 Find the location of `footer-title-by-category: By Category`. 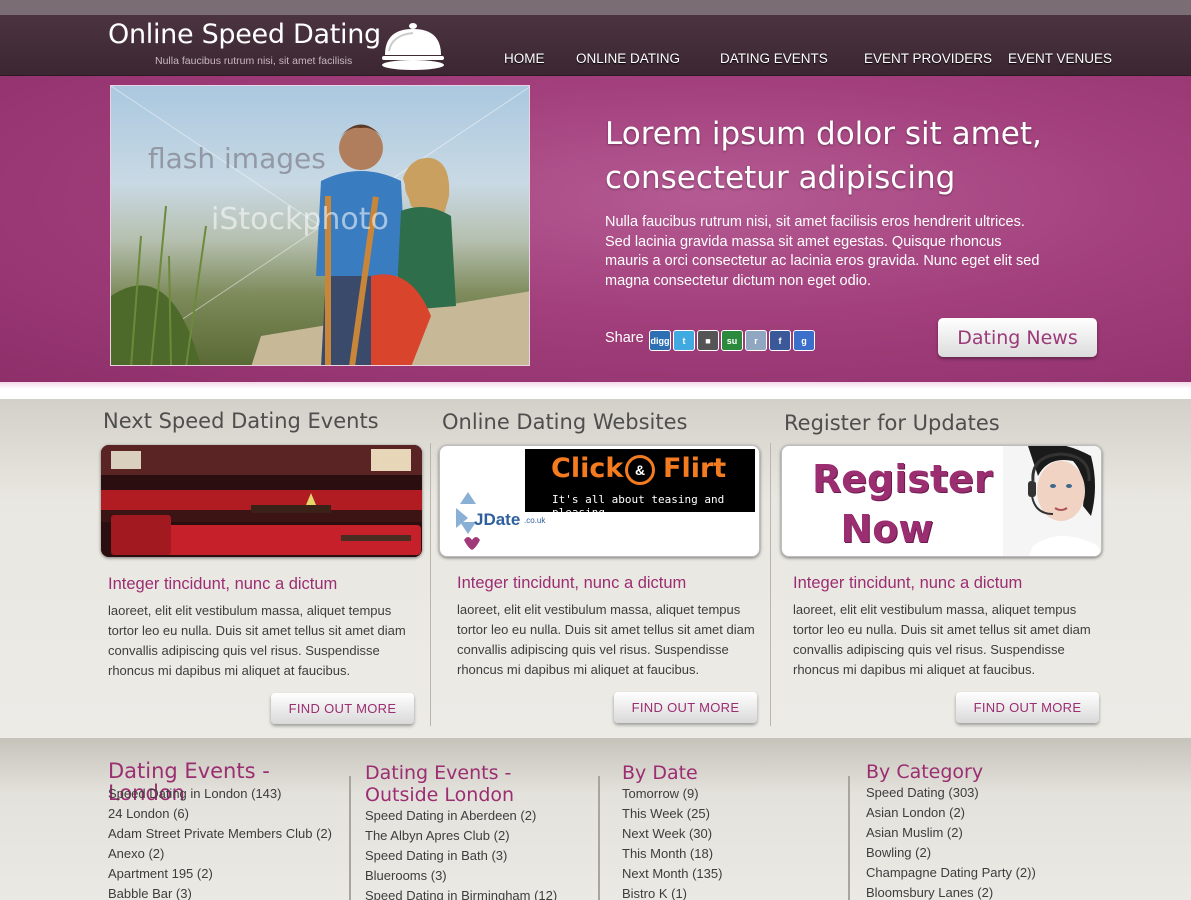

footer-title-by-category: By Category is located at coordinates (924, 772).